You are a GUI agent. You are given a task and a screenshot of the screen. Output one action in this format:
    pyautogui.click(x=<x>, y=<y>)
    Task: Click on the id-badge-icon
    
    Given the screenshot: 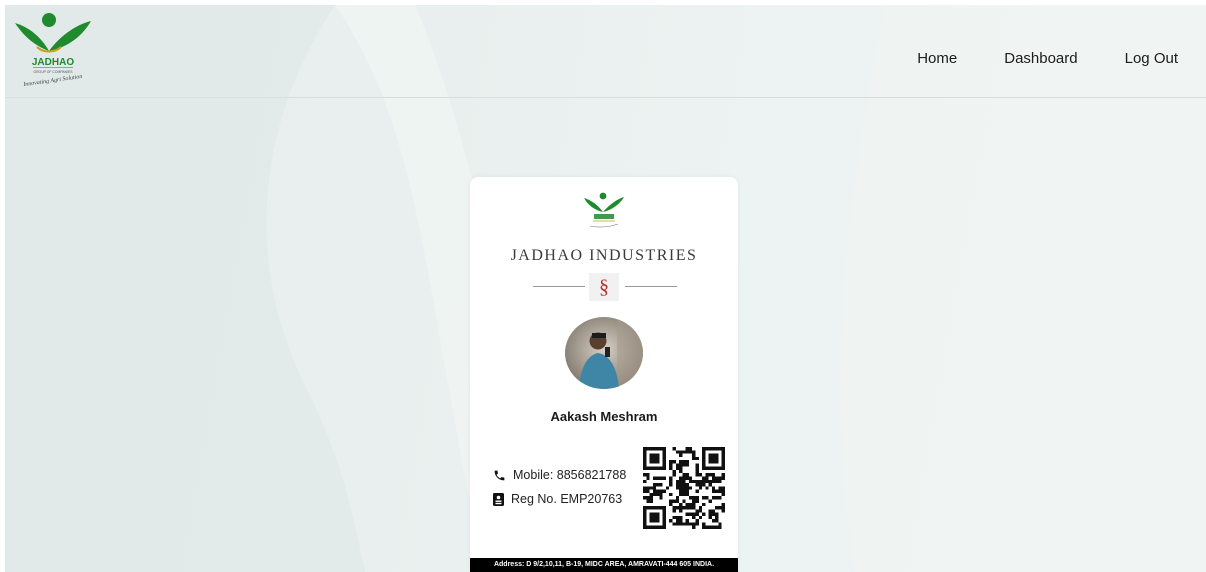 What is the action you would take?
    pyautogui.click(x=498, y=499)
    